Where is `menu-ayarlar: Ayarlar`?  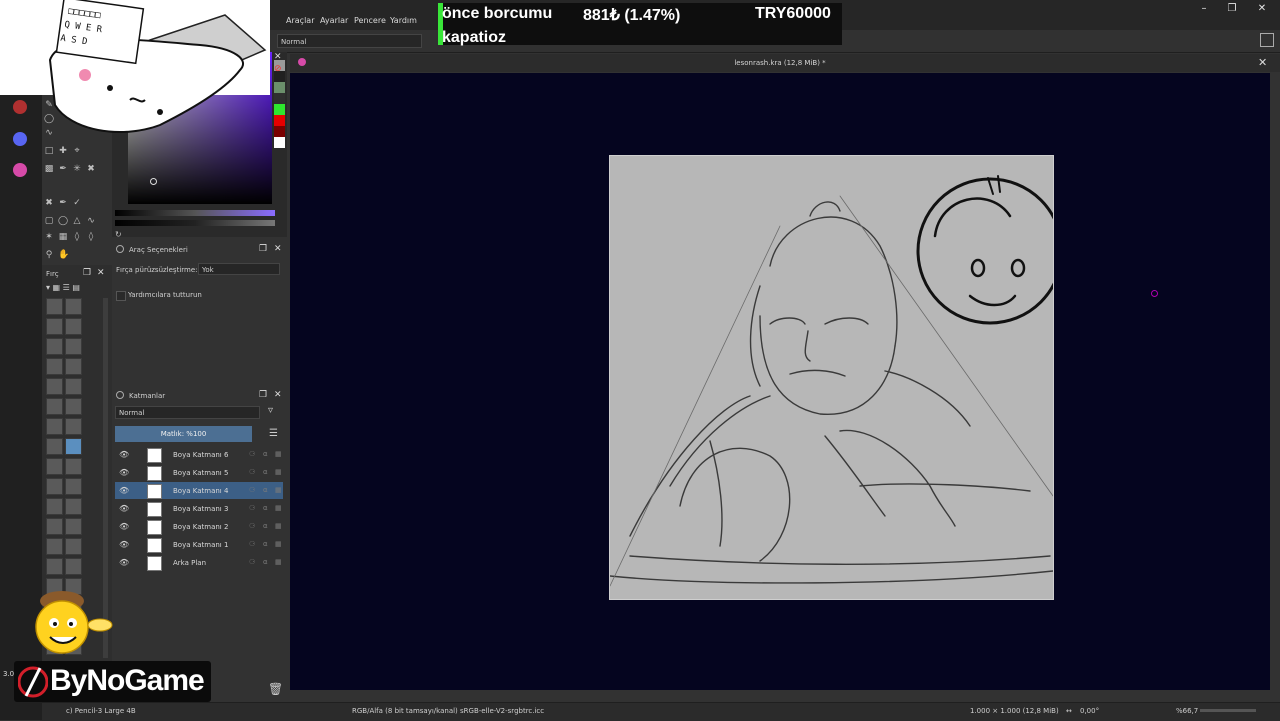
menu-ayarlar: Ayarlar is located at coordinates (334, 20).